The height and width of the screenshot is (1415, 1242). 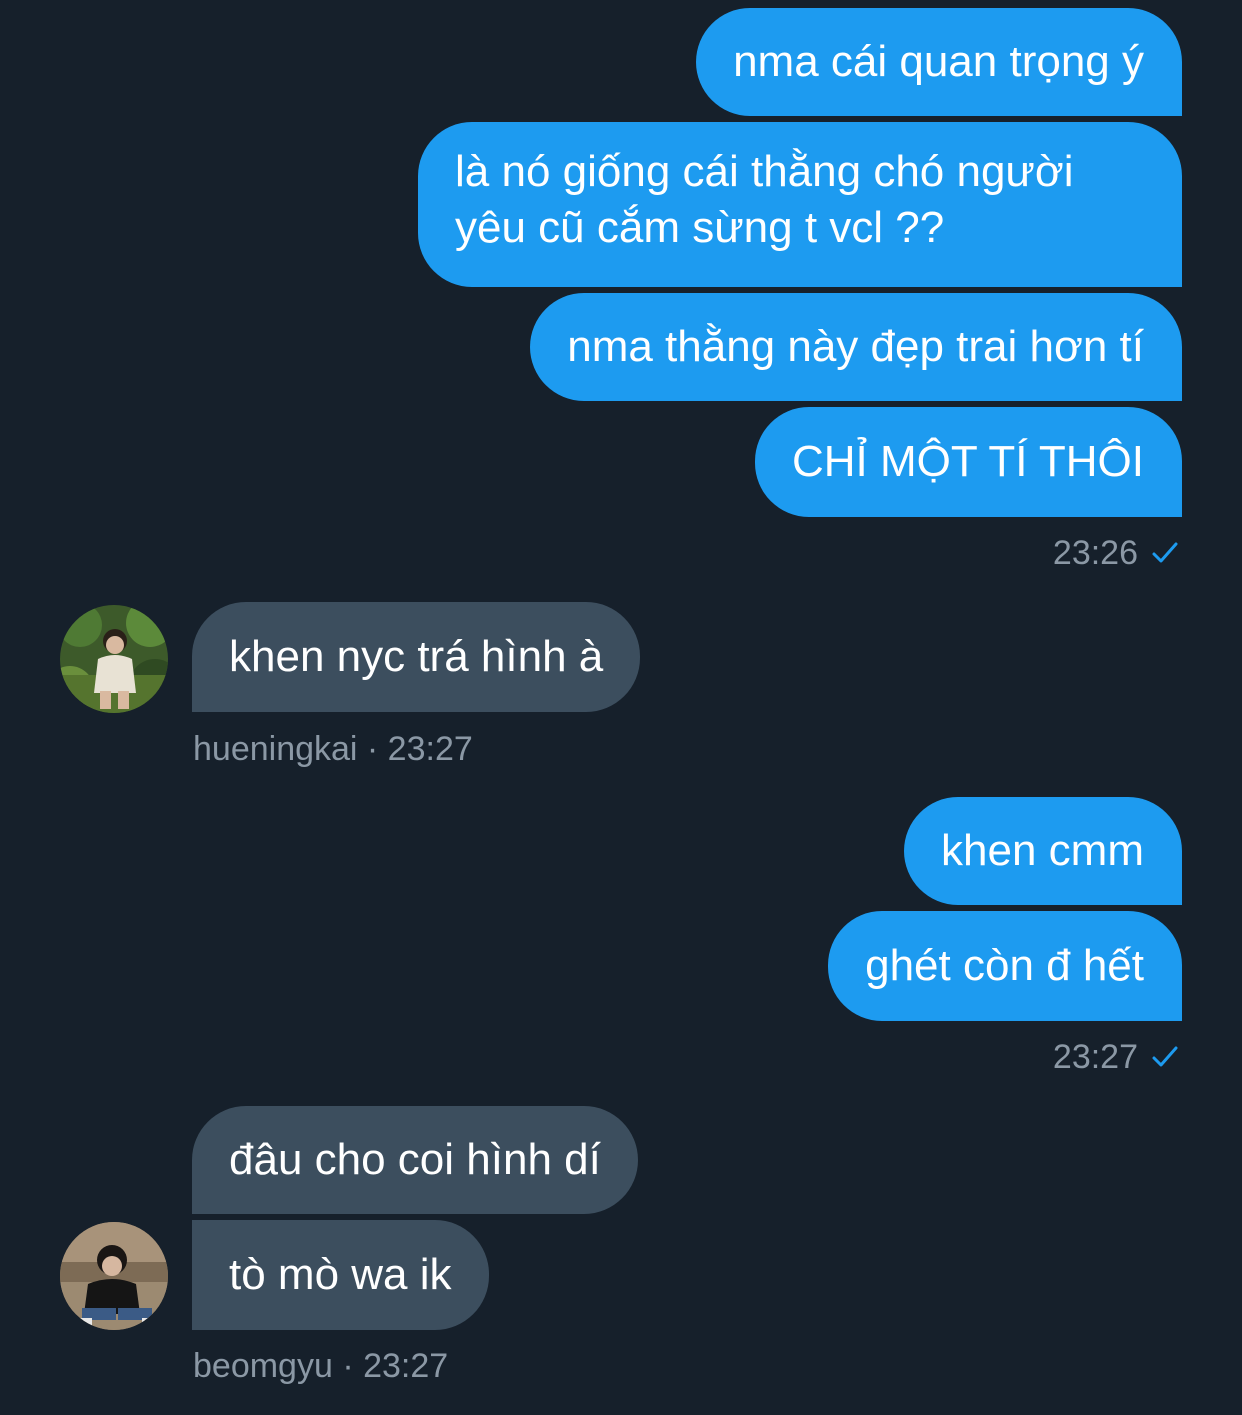 I want to click on sent-message-bubble: nma thằng này đẹp trai hơn tí, so click(x=856, y=347).